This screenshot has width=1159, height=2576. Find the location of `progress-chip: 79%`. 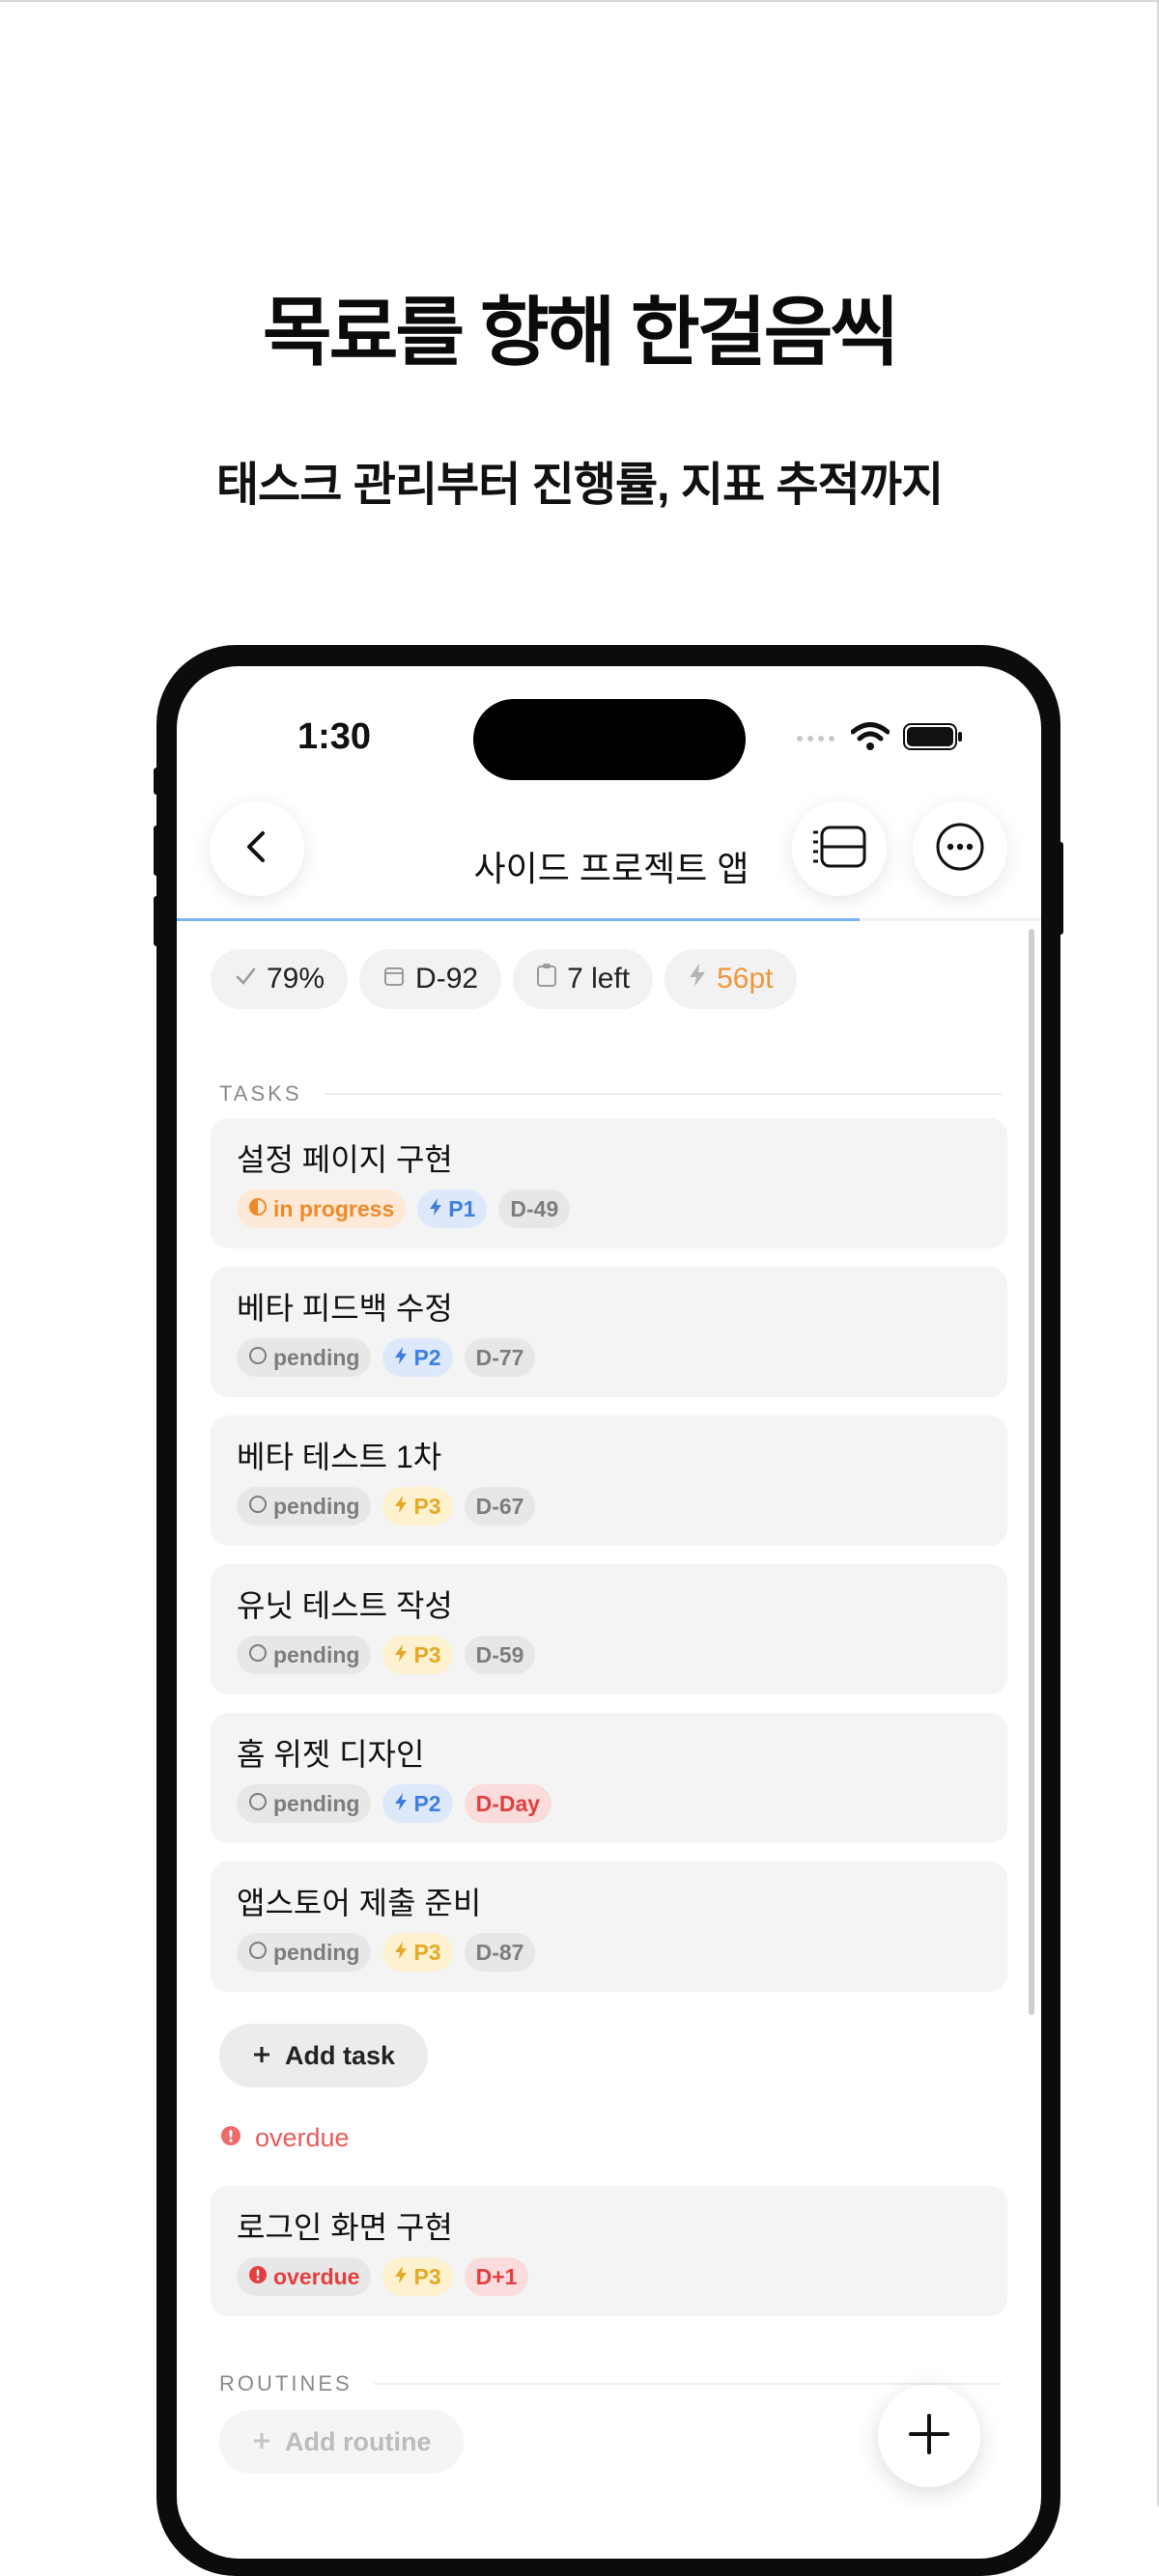

progress-chip: 79% is located at coordinates (280, 979).